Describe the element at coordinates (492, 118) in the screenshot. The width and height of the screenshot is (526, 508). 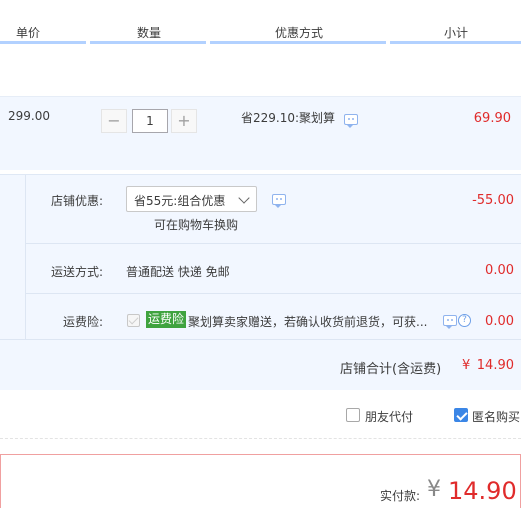
I see `item-subtotal: 69.90` at that location.